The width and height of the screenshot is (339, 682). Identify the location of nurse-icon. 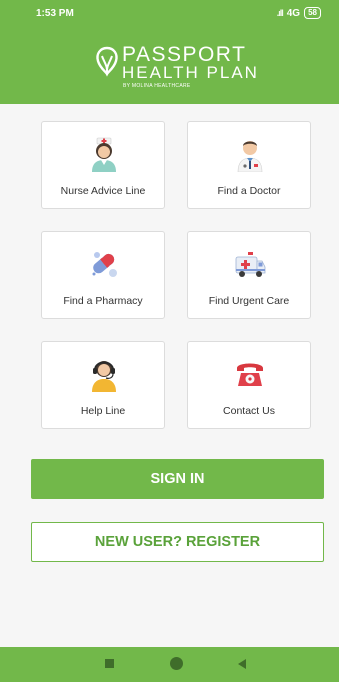
(104, 154).